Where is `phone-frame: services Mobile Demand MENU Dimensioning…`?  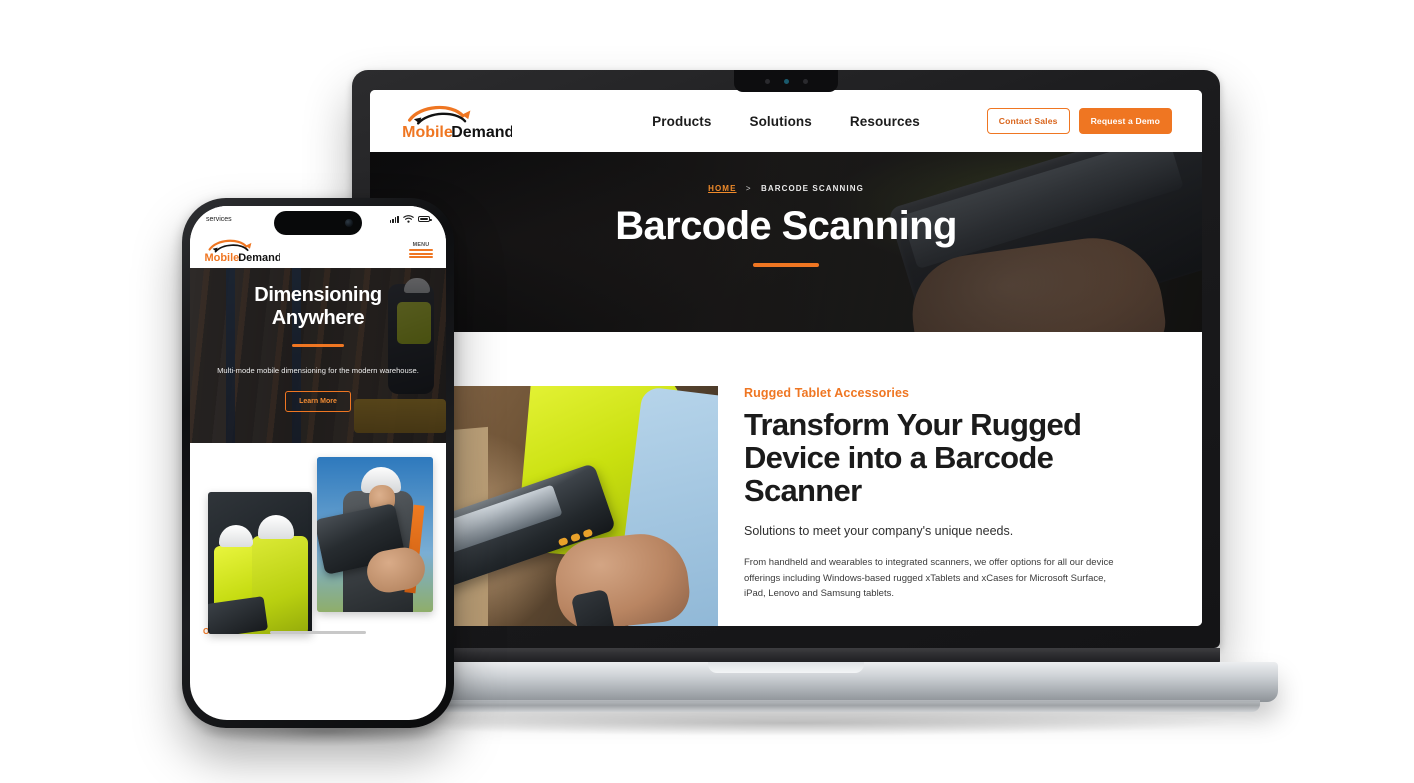 phone-frame: services Mobile Demand MENU Dimensioning… is located at coordinates (318, 463).